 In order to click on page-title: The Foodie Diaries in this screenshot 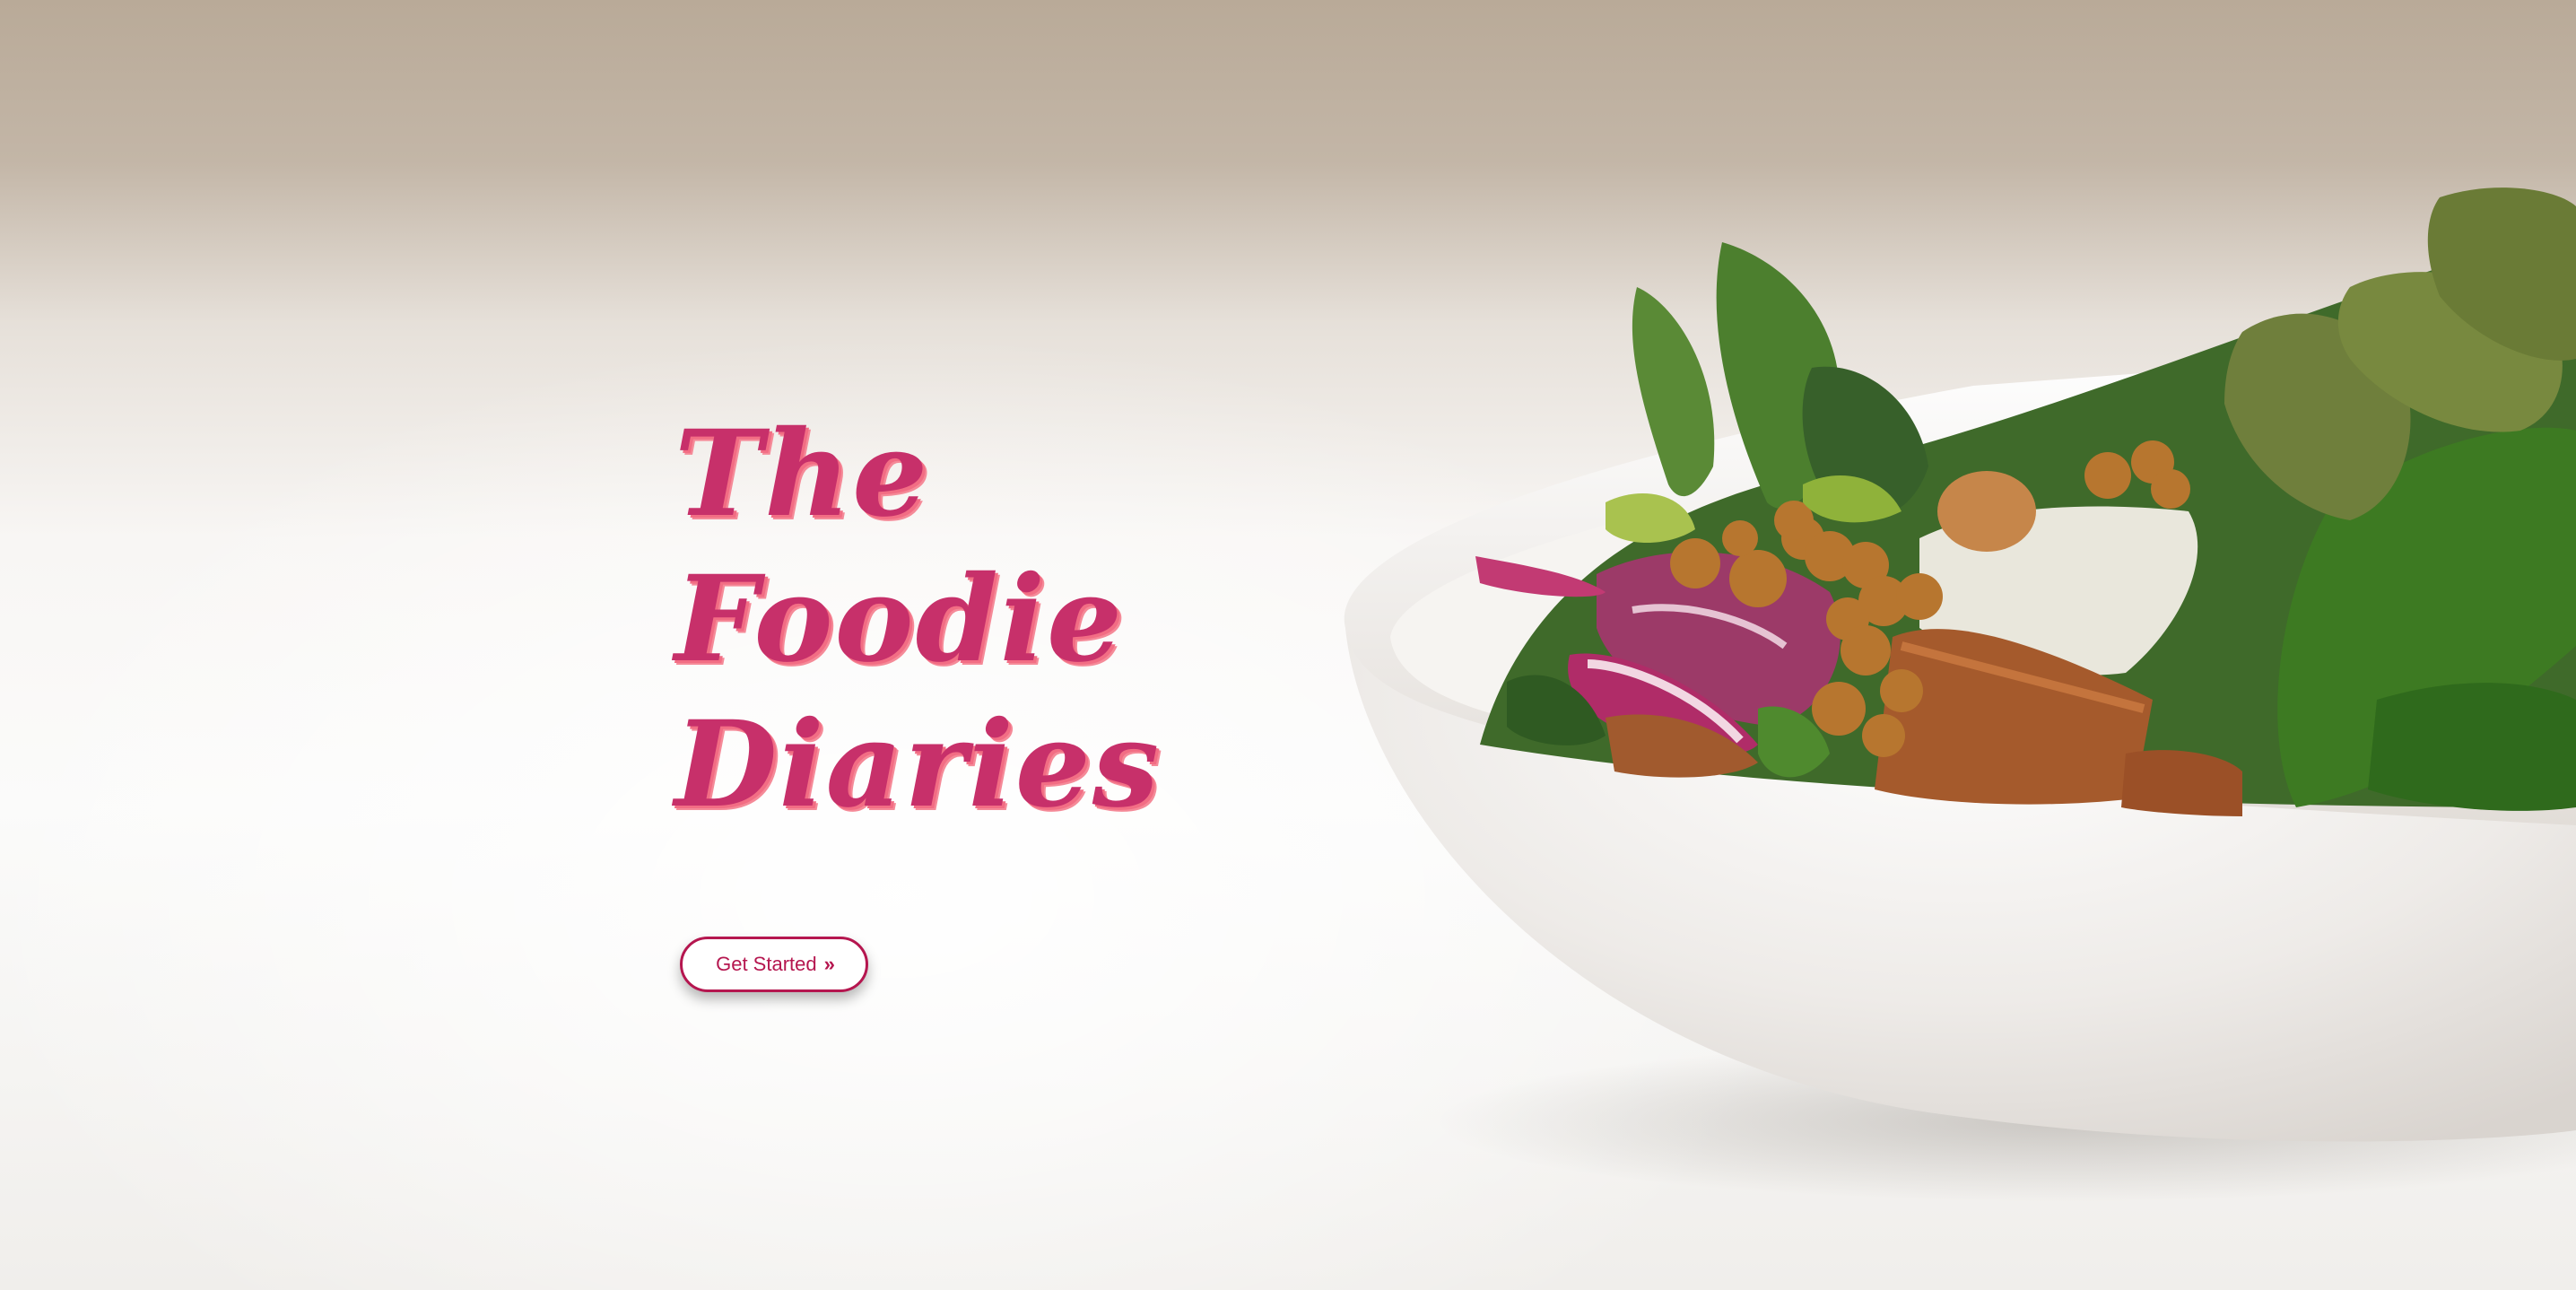, I will do `click(917, 620)`.